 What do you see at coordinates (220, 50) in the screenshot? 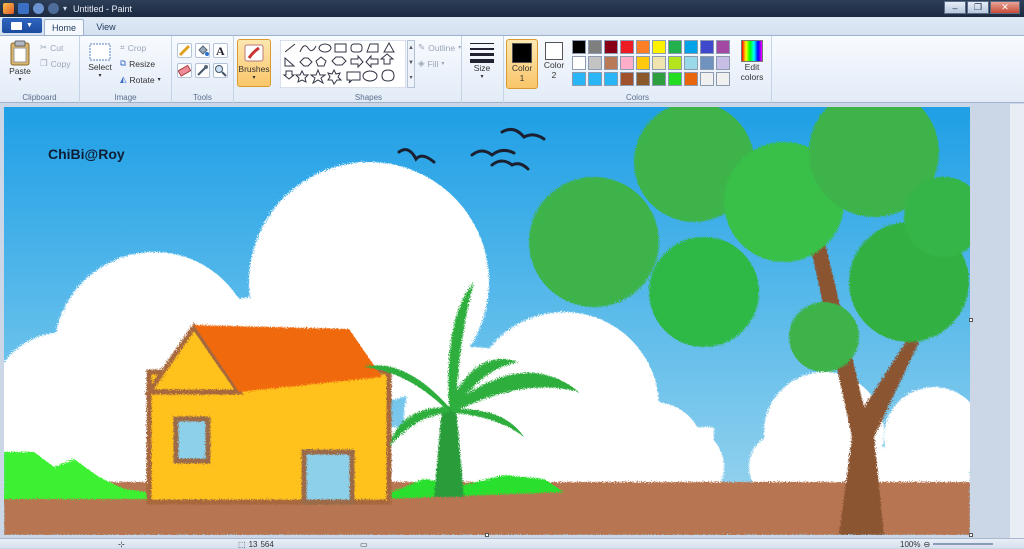
I see `text-tool: A` at bounding box center [220, 50].